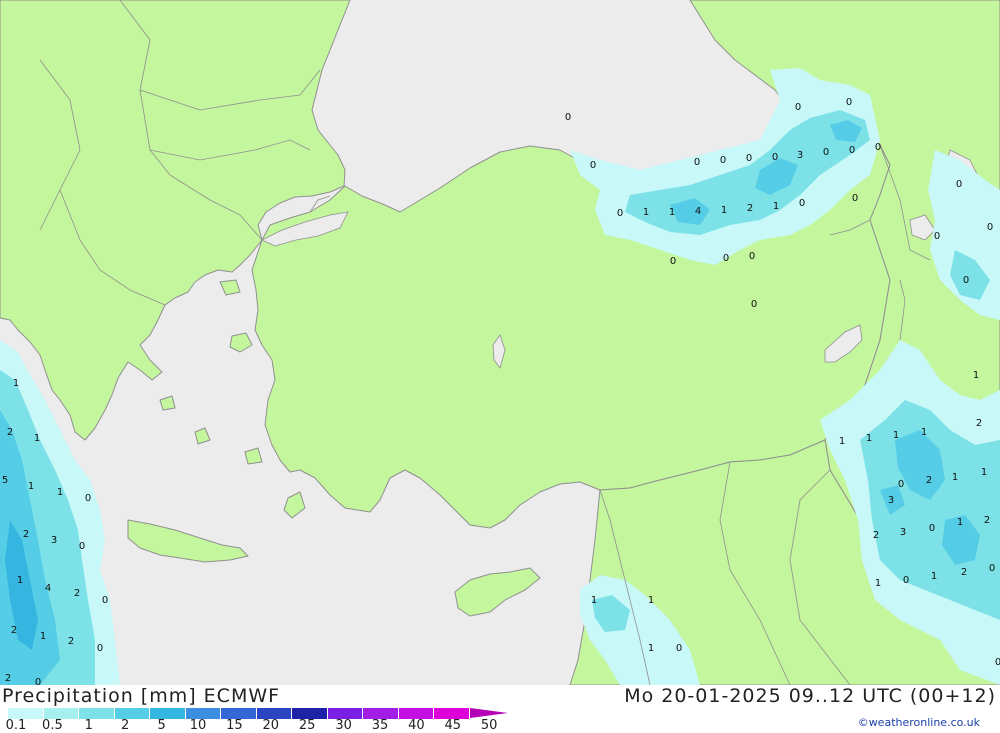 The width and height of the screenshot is (1000, 733). Describe the element at coordinates (307, 725) in the screenshot. I see `legend-label: 25` at that location.